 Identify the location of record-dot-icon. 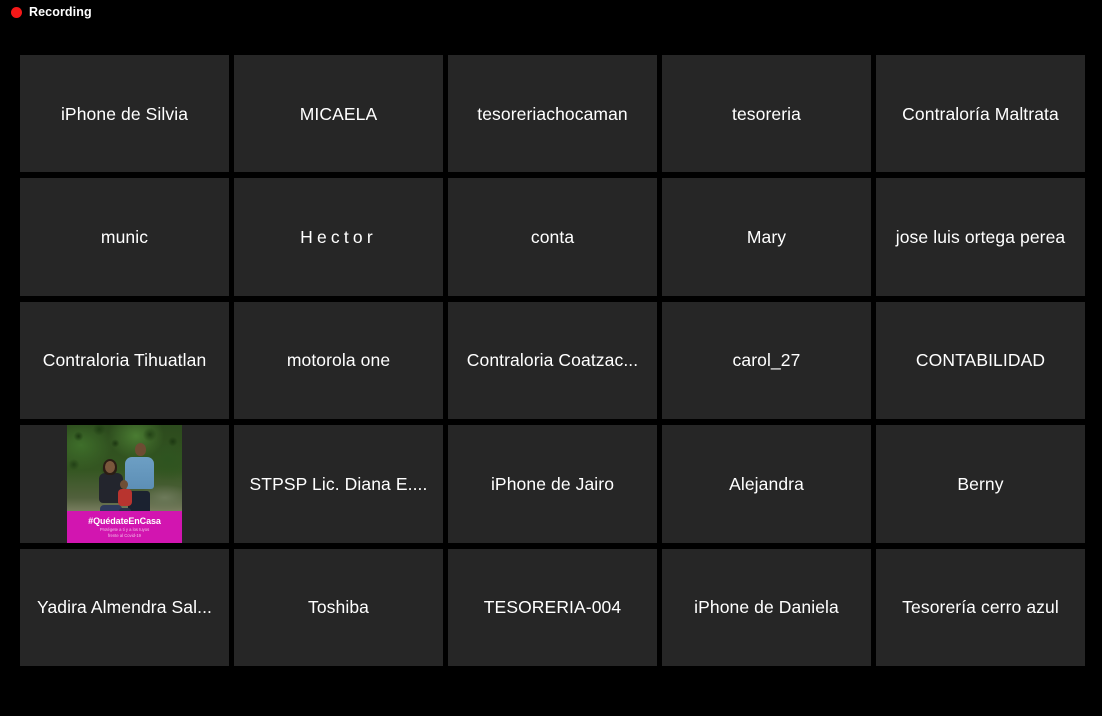
(16, 12).